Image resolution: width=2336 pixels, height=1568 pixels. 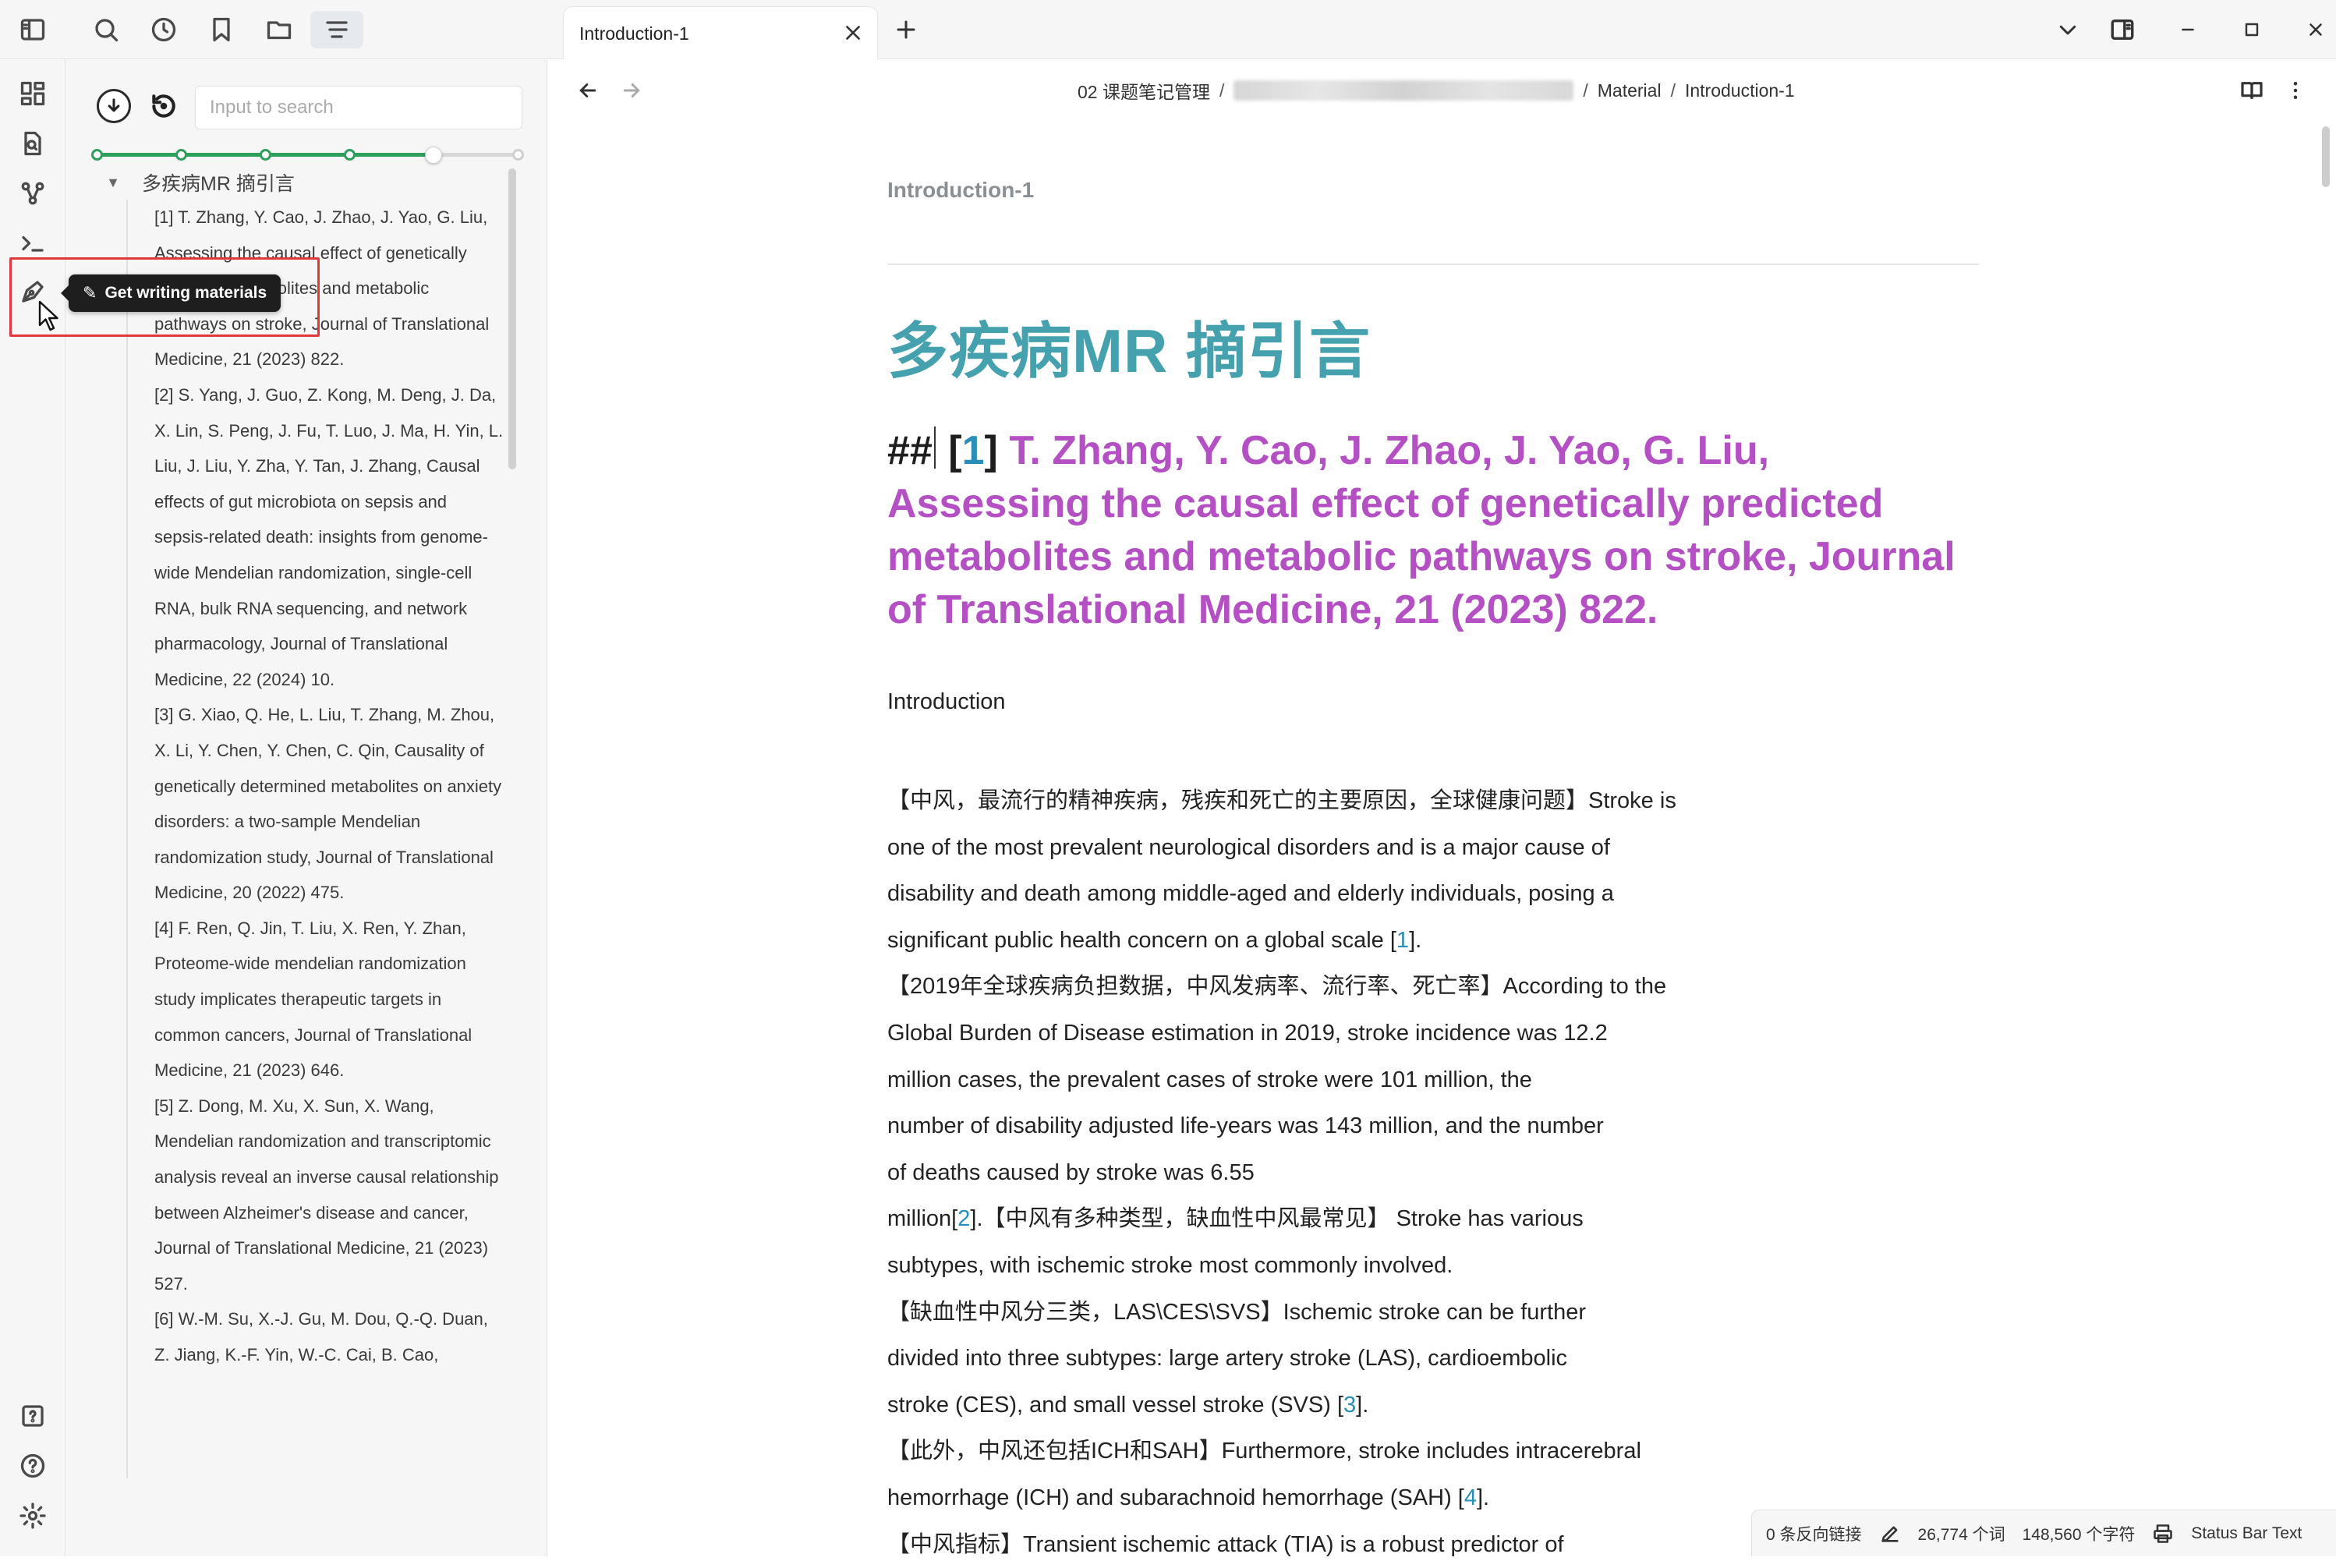 What do you see at coordinates (853, 32) in the screenshot?
I see `close-tab-icon` at bounding box center [853, 32].